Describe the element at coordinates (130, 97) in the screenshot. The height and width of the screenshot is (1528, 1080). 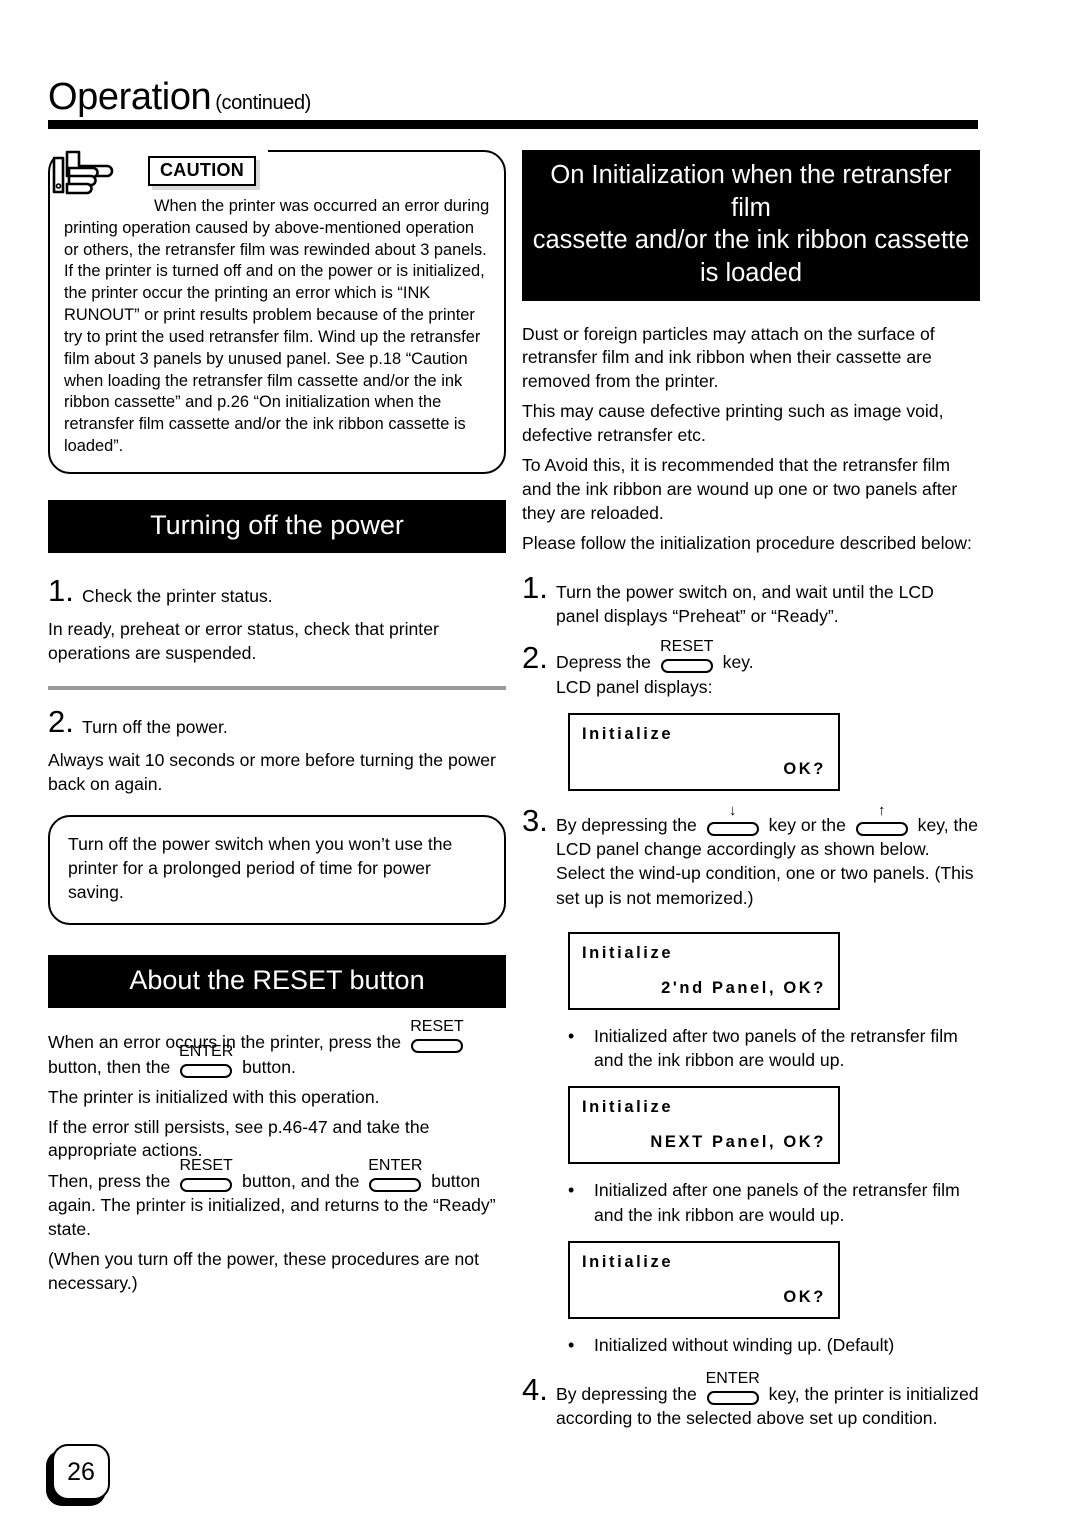
I see `page-title-main: Operation` at that location.